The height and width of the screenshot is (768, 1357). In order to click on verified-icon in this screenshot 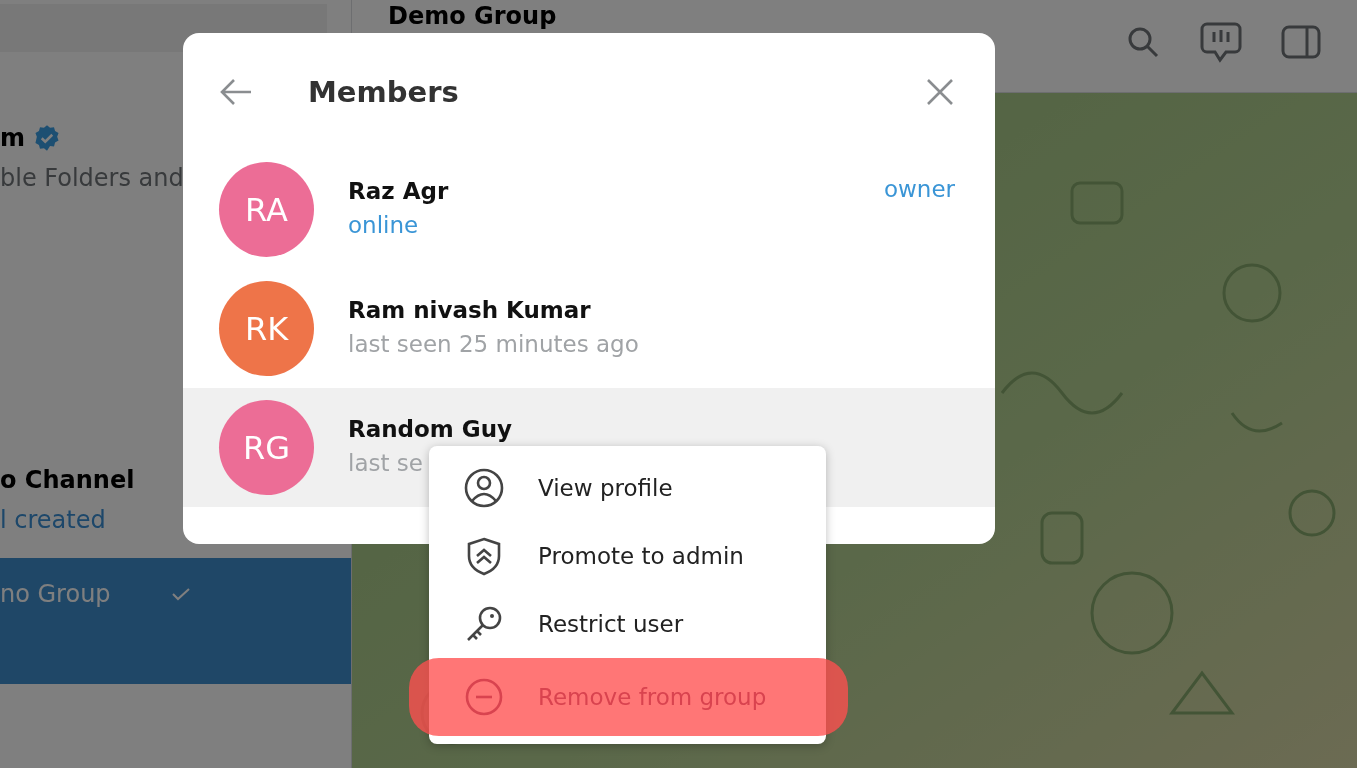, I will do `click(47, 138)`.